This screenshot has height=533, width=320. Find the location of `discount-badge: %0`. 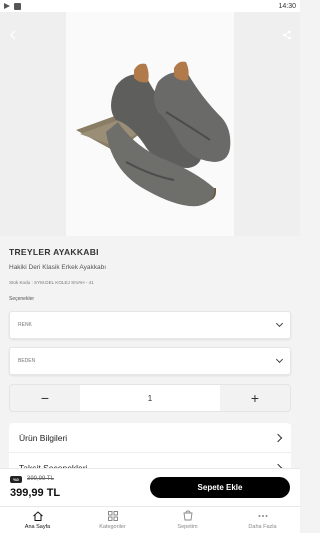

discount-badge: %0 is located at coordinates (16, 479).